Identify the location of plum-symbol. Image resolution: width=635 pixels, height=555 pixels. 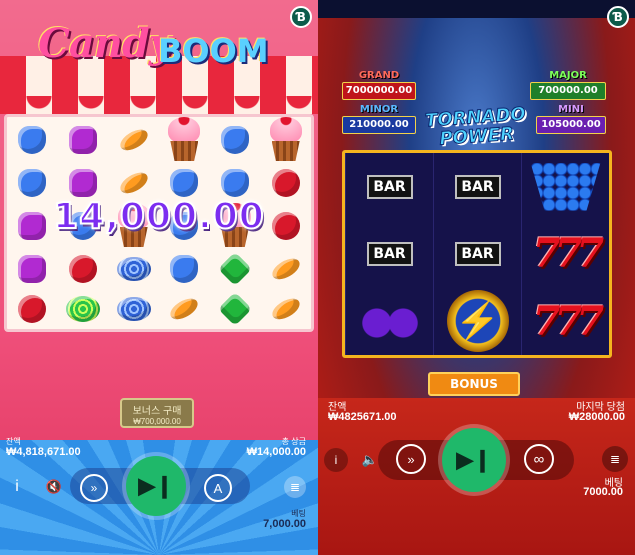
(389, 321).